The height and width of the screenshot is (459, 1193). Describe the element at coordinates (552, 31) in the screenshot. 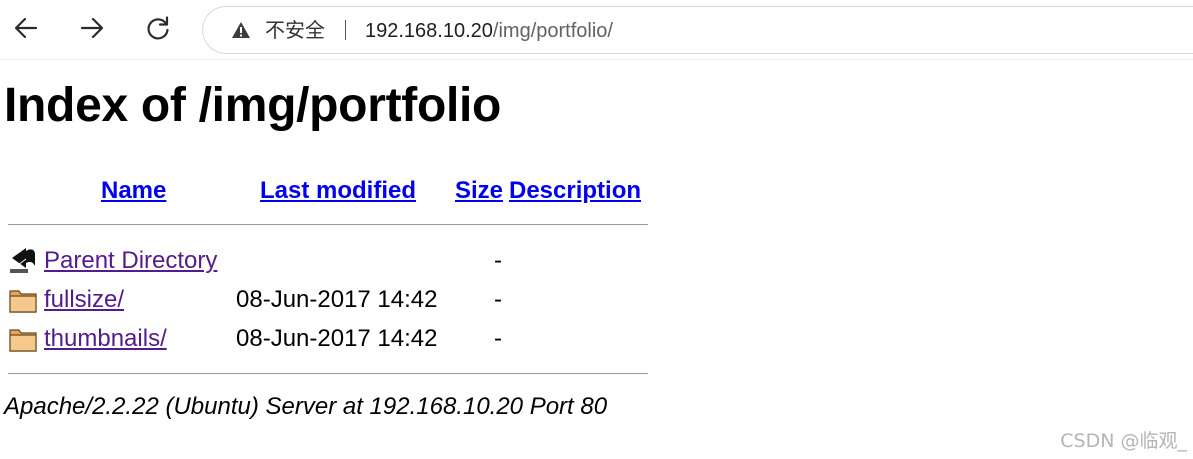

I see `url-path: /img/portfolio/` at that location.